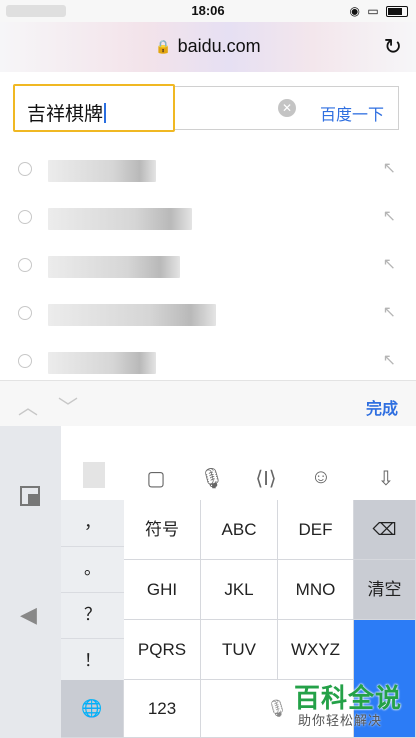 This screenshot has height=738, width=416. Describe the element at coordinates (239, 530) in the screenshot. I see `key-abc: ABC` at that location.